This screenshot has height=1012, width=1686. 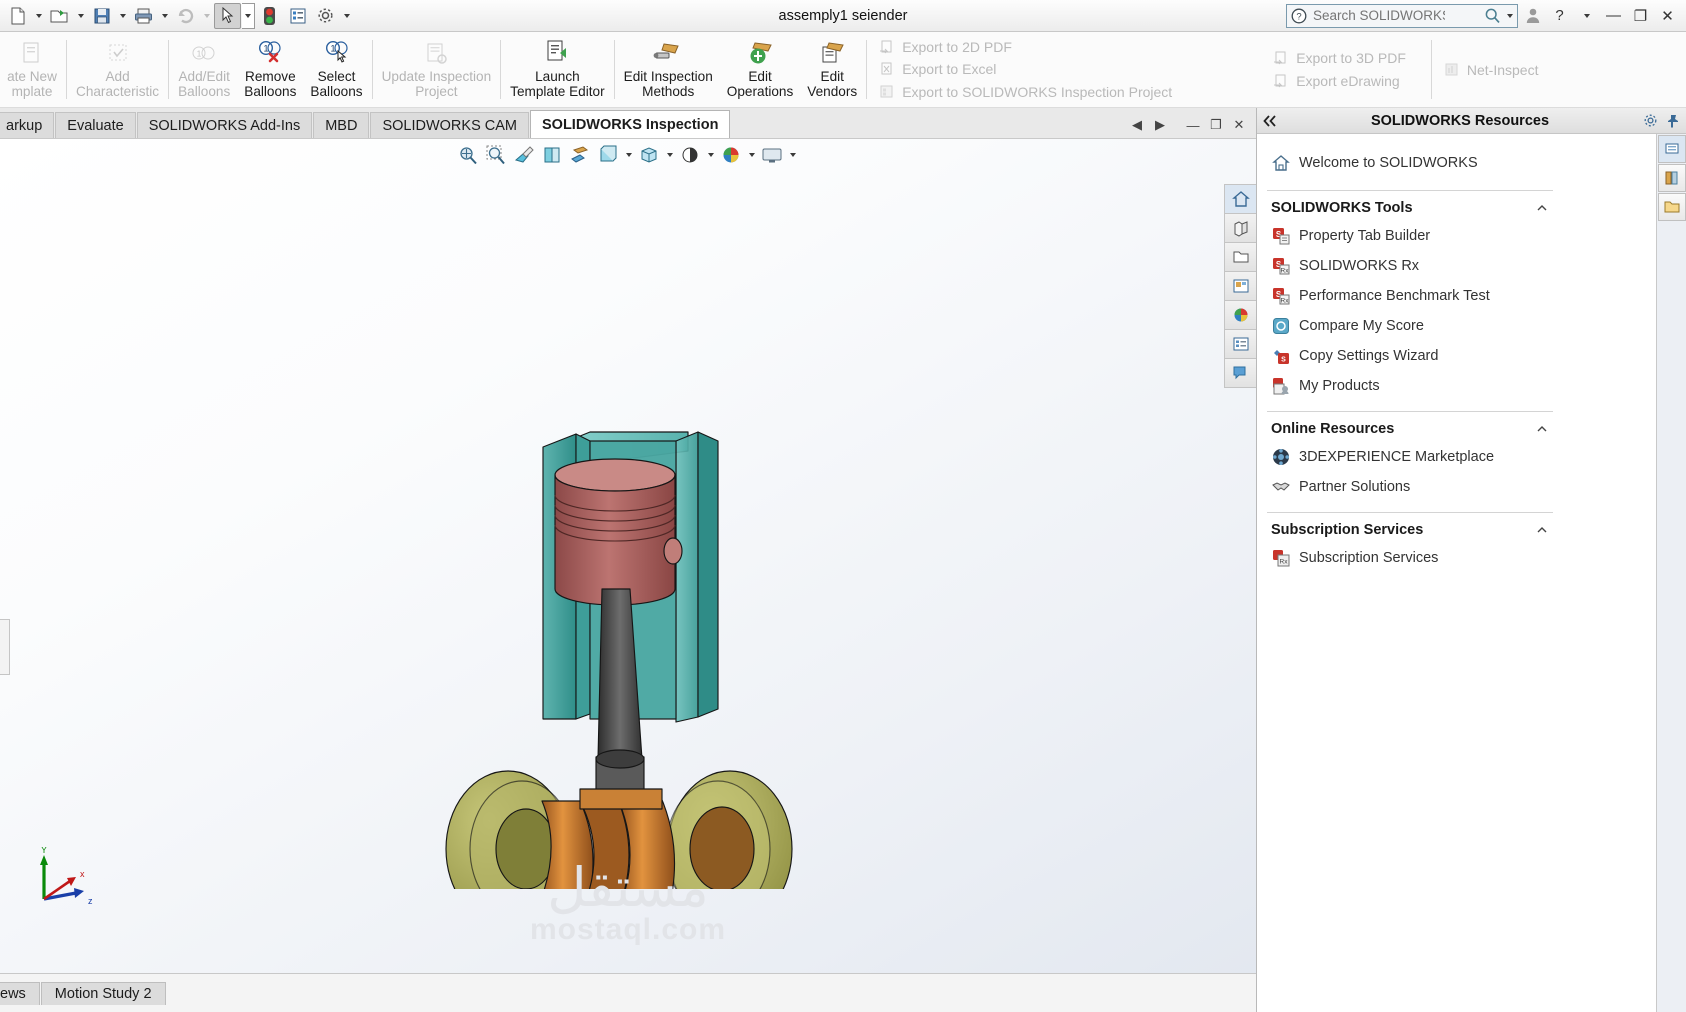 What do you see at coordinates (101, 16) in the screenshot?
I see `save-document-button` at bounding box center [101, 16].